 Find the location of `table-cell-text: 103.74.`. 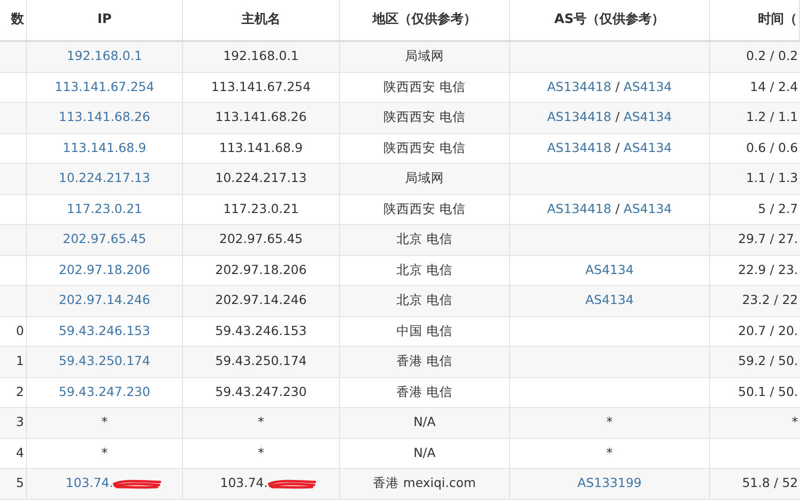

table-cell-text: 103.74. is located at coordinates (244, 483).